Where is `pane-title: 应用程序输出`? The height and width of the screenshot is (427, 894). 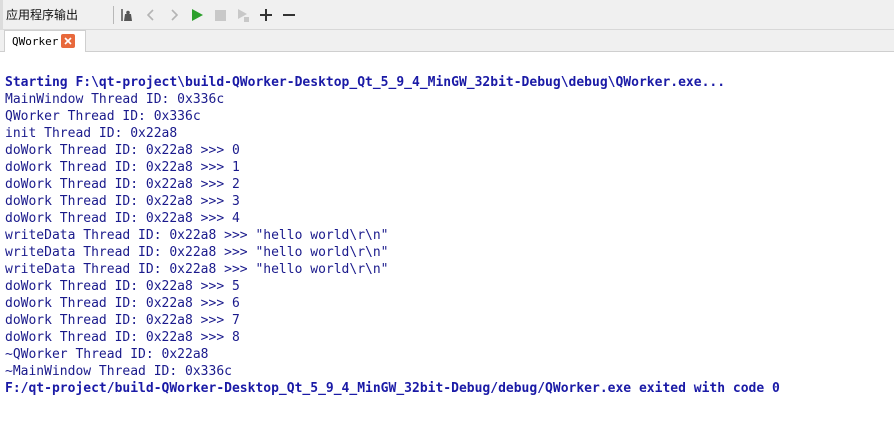 pane-title: 应用程序输出 is located at coordinates (56, 15).